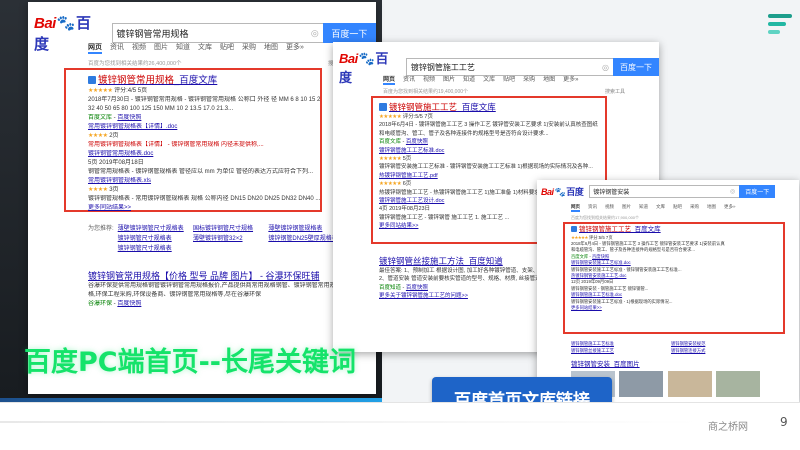 This screenshot has width=800, height=450. I want to click on sub-result-link: 常用镀锌钢管规格表【详情】.doc, so click(132, 127).